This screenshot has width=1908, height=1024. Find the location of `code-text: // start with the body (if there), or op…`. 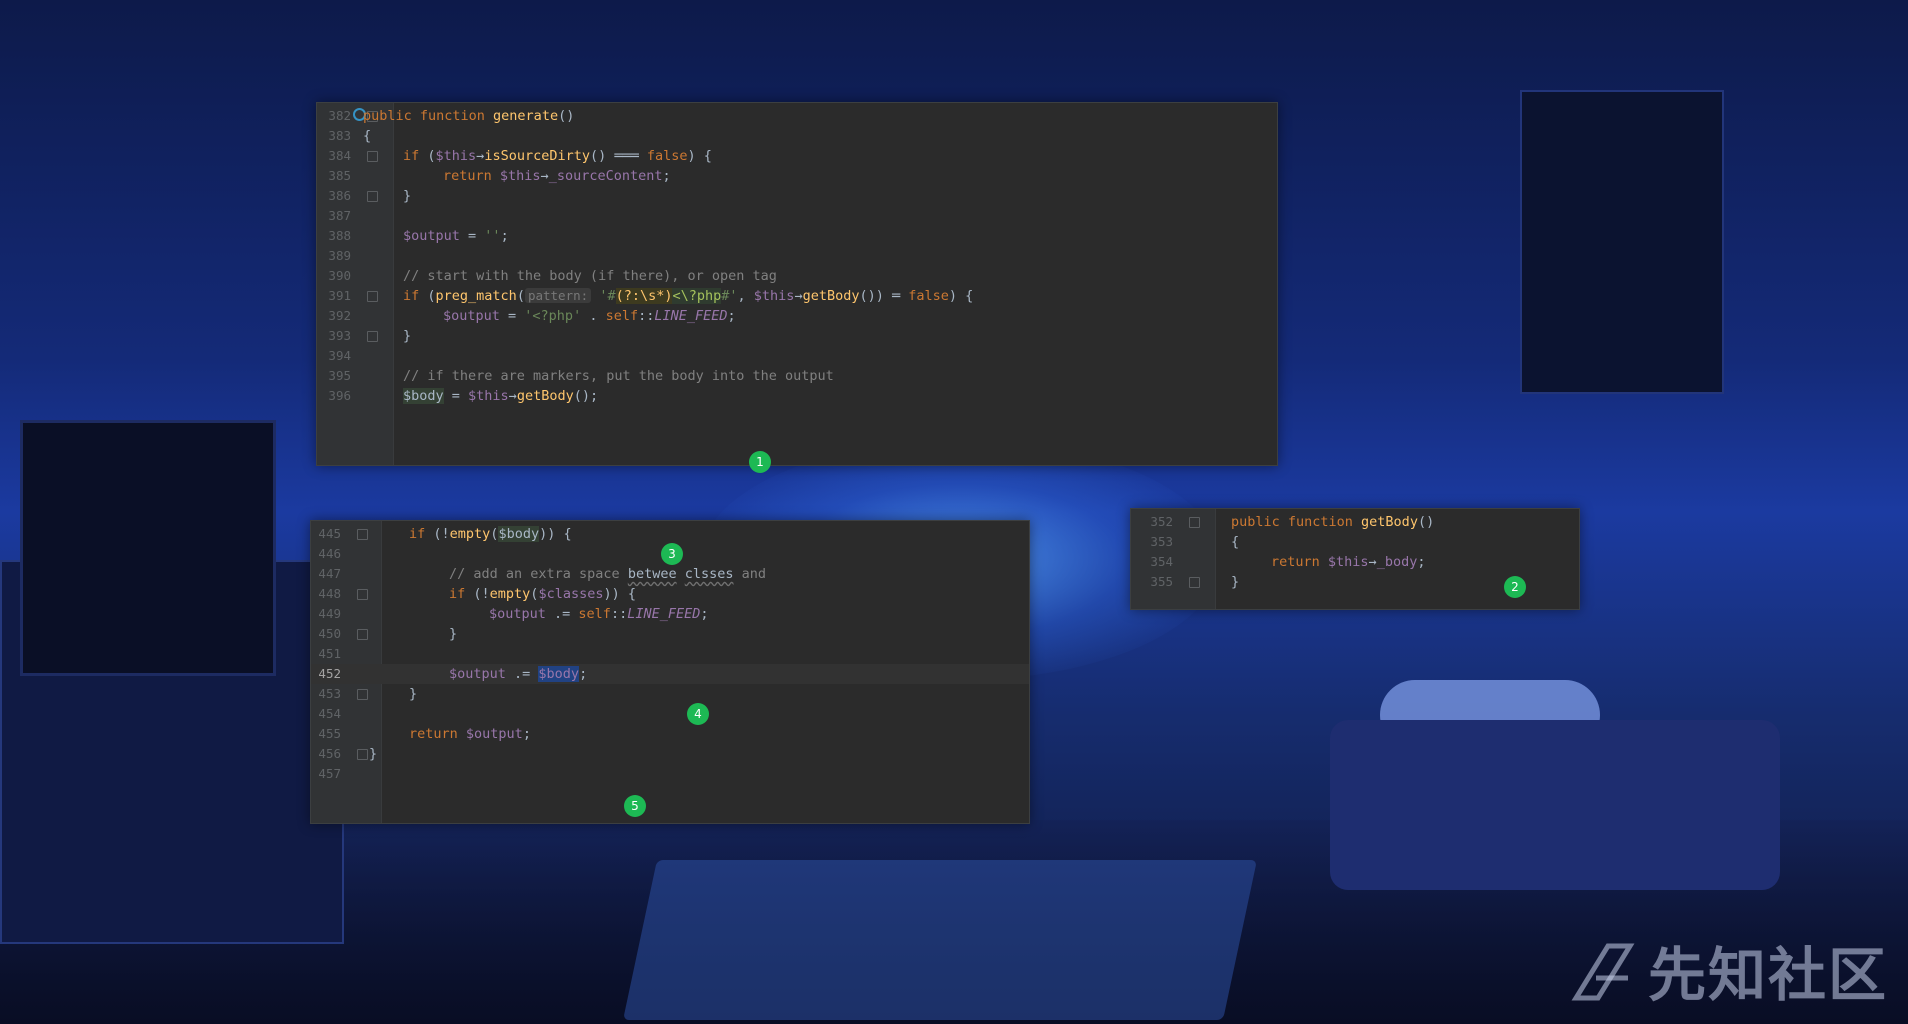

code-text: // start with the body (if there), or op… is located at coordinates (590, 276).